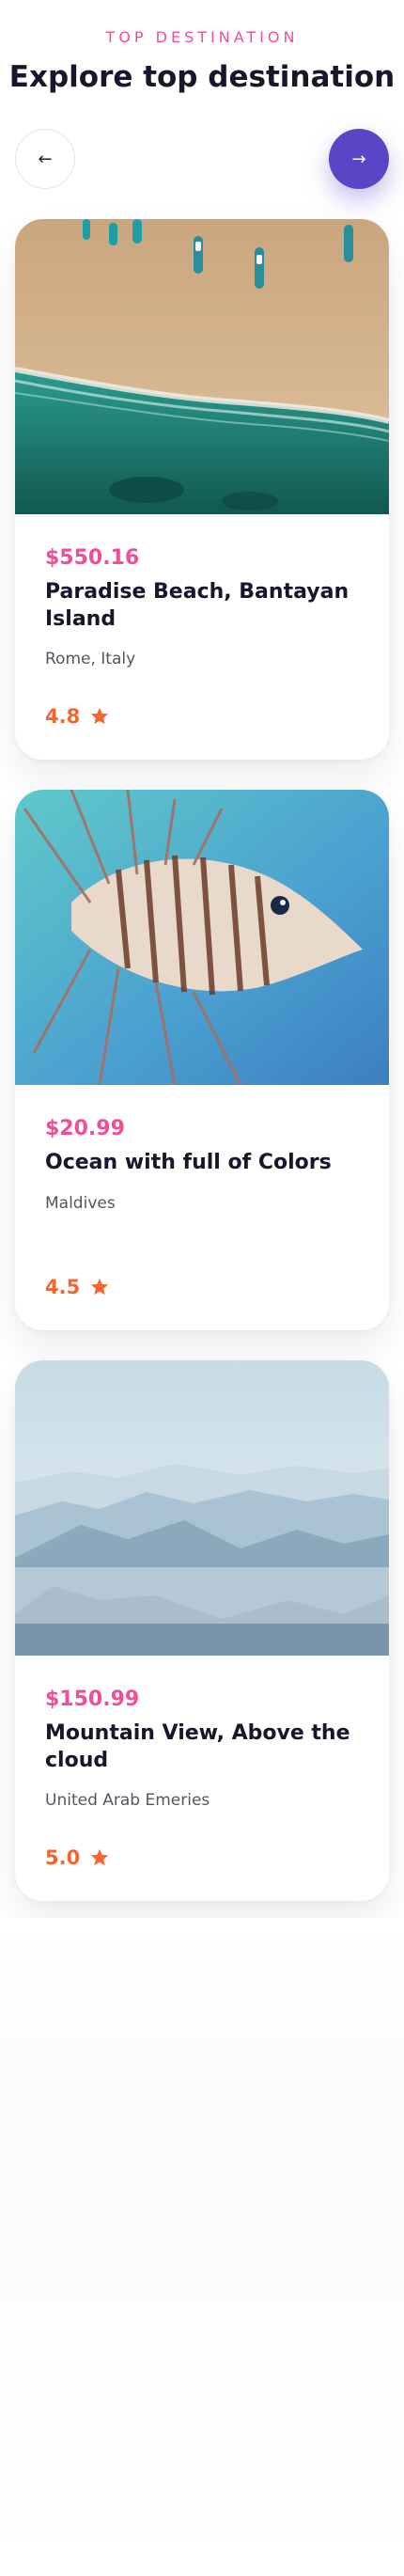 The image size is (404, 2576). Describe the element at coordinates (202, 1508) in the screenshot. I see `misty-mountains-photo` at that location.